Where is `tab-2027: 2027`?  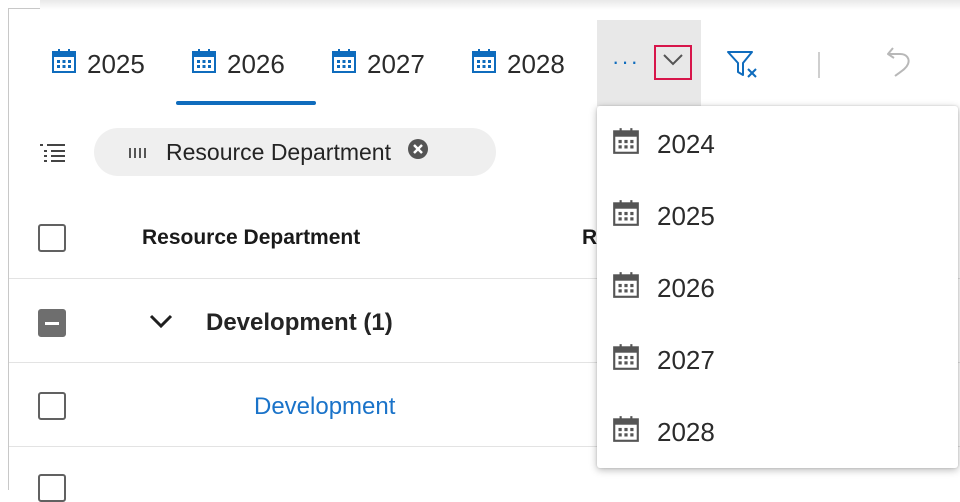
tab-2027: 2027 is located at coordinates (377, 64).